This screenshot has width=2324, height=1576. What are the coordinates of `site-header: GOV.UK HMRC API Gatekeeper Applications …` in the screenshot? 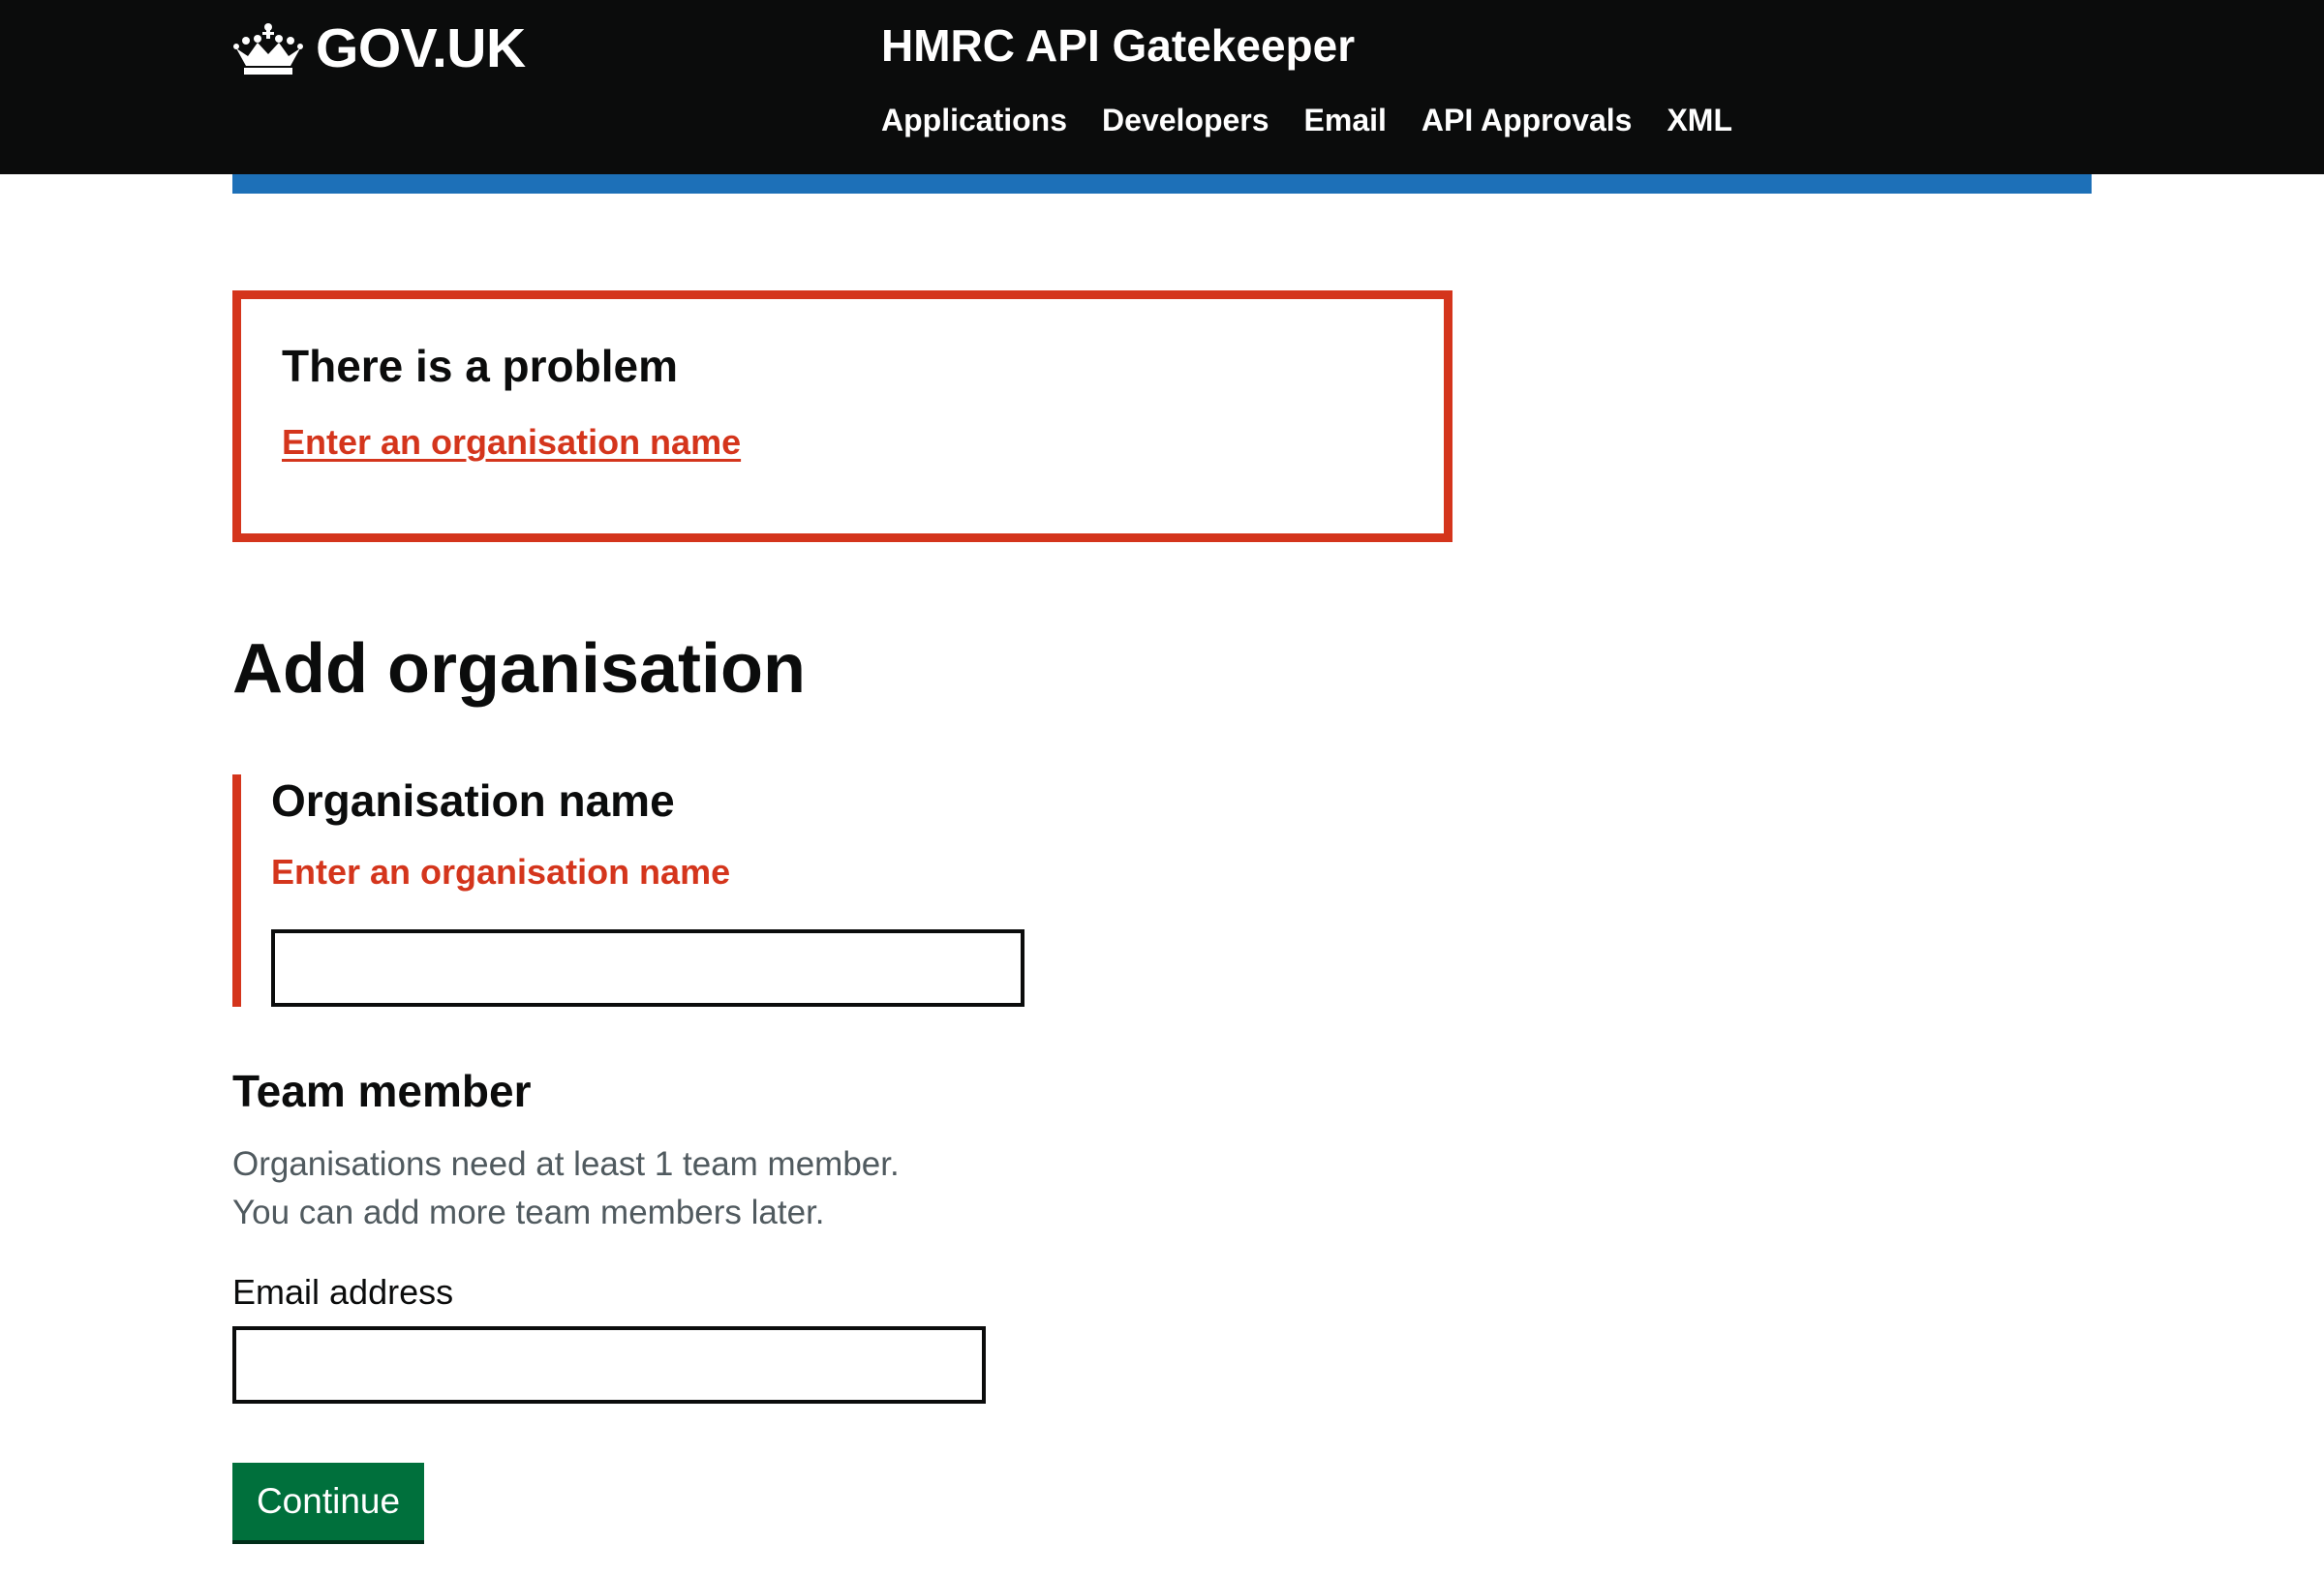 It's located at (1162, 87).